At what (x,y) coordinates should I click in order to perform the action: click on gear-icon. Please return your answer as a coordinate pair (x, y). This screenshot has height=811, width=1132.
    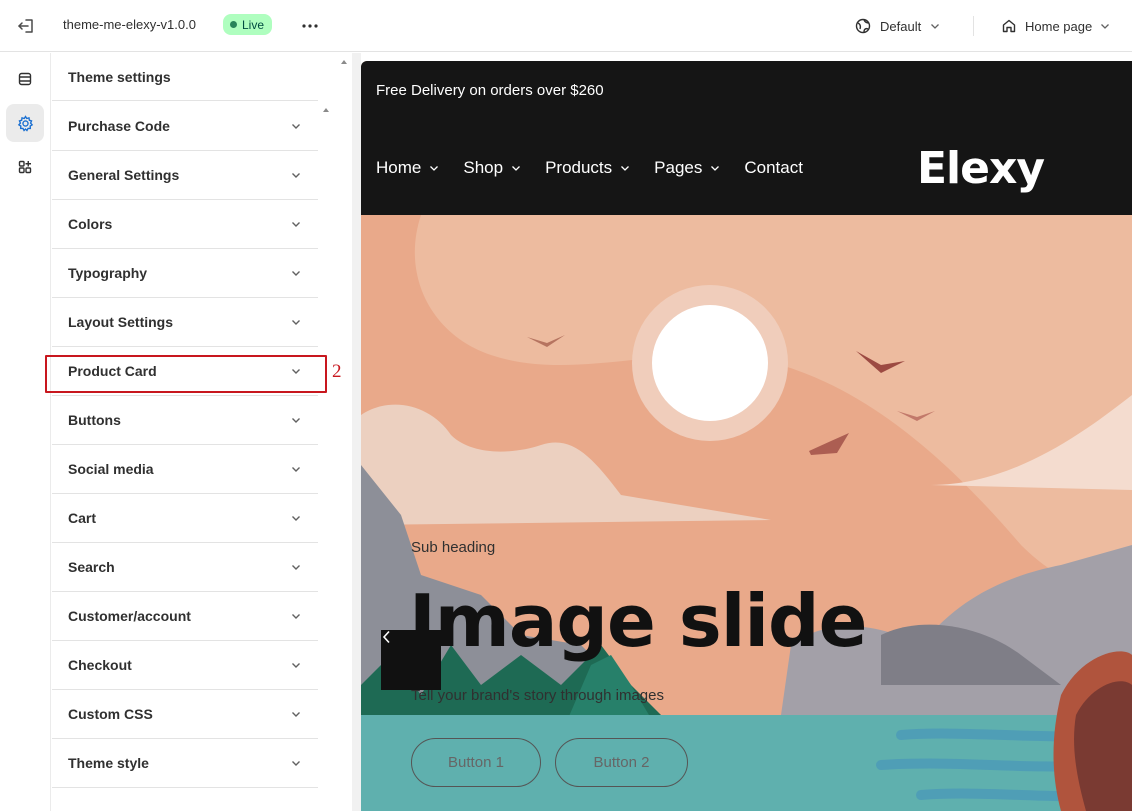
    Looking at the image, I should click on (25, 123).